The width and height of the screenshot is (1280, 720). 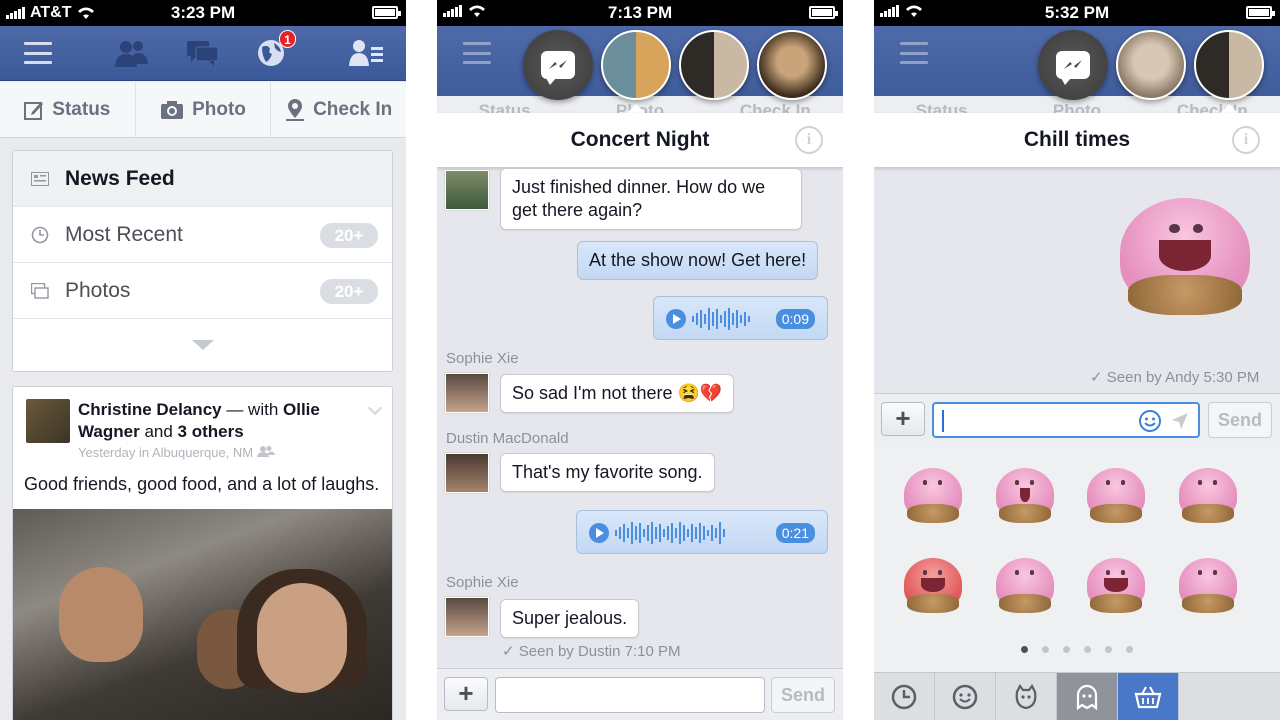 I want to click on friends-button, so click(x=132, y=53).